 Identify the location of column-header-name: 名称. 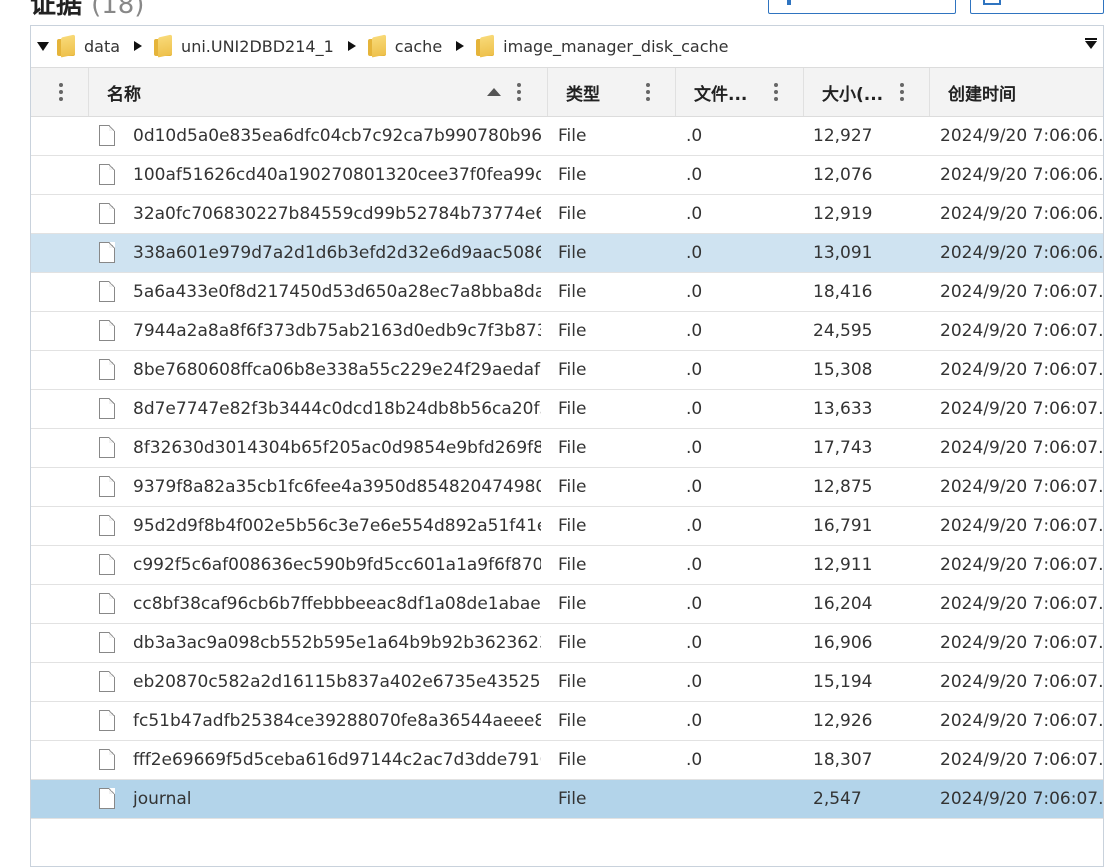
(318, 92).